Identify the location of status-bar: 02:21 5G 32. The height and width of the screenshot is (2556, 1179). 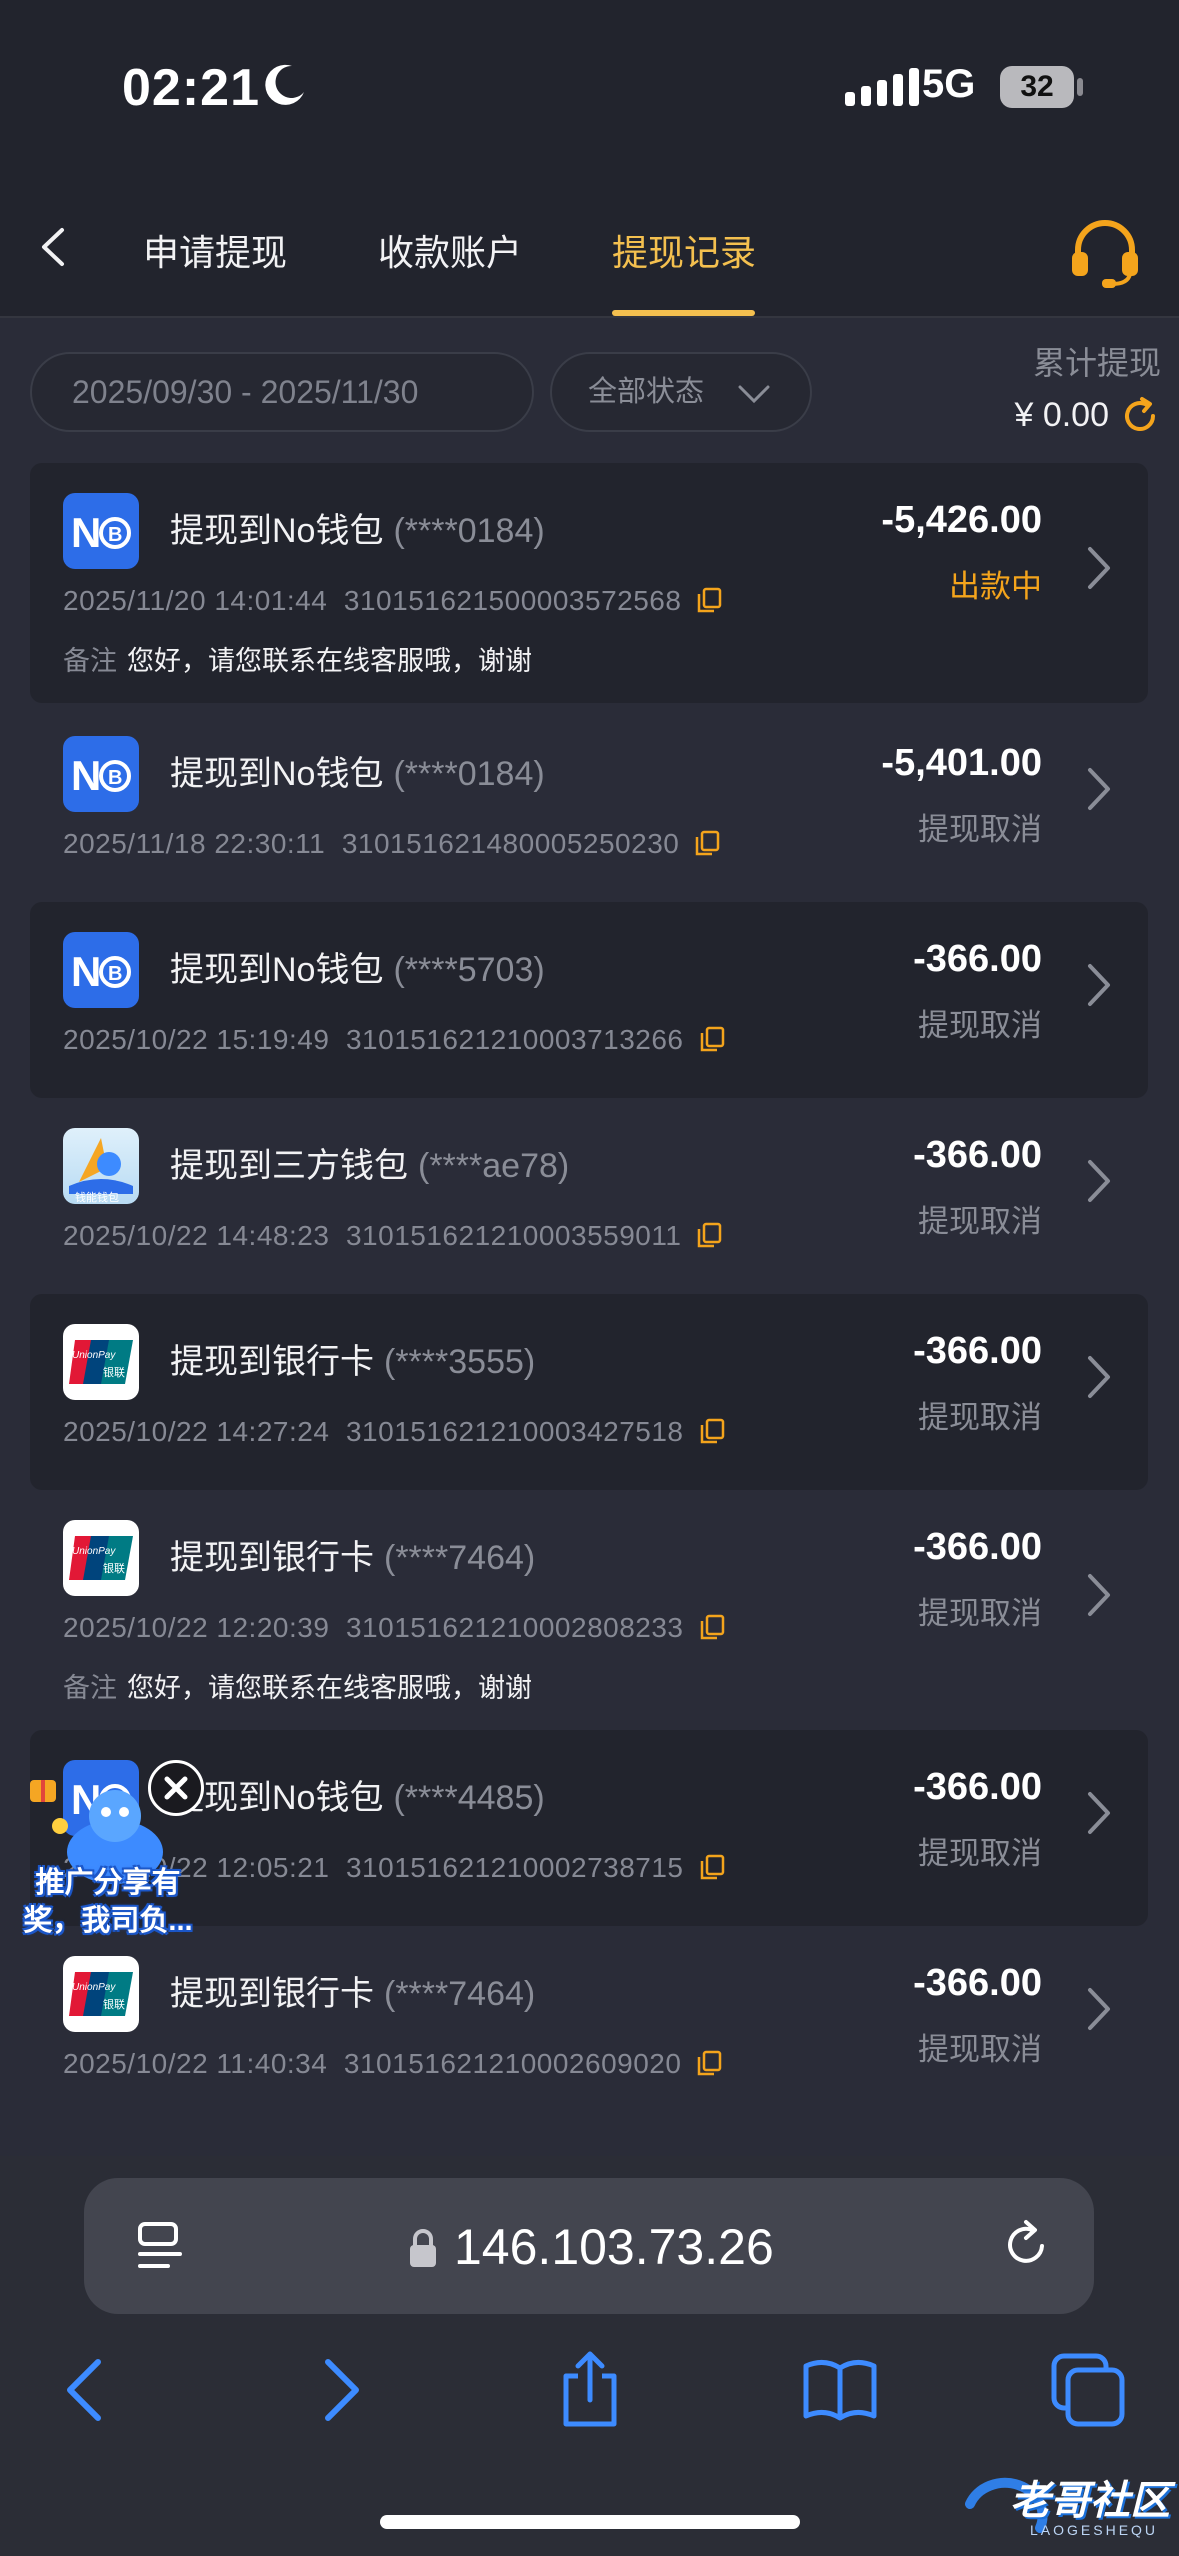
(589, 90).